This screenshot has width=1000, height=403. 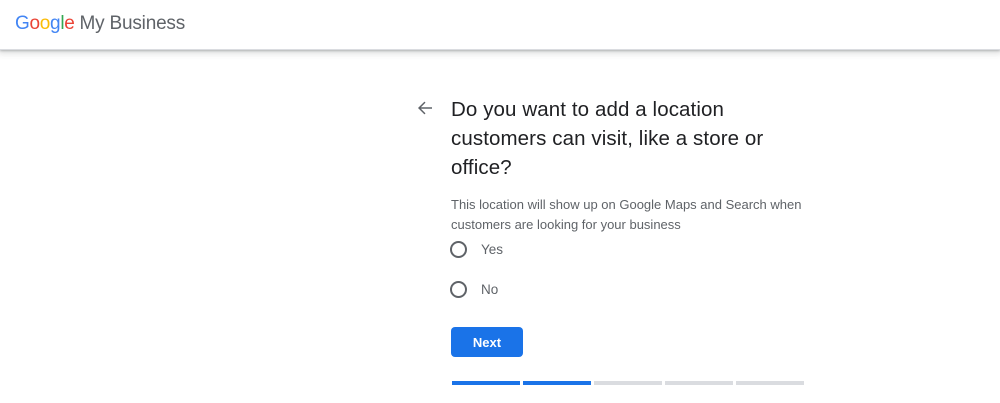 What do you see at coordinates (500, 25) in the screenshot?
I see `top-app-bar: G o o g l e My Business` at bounding box center [500, 25].